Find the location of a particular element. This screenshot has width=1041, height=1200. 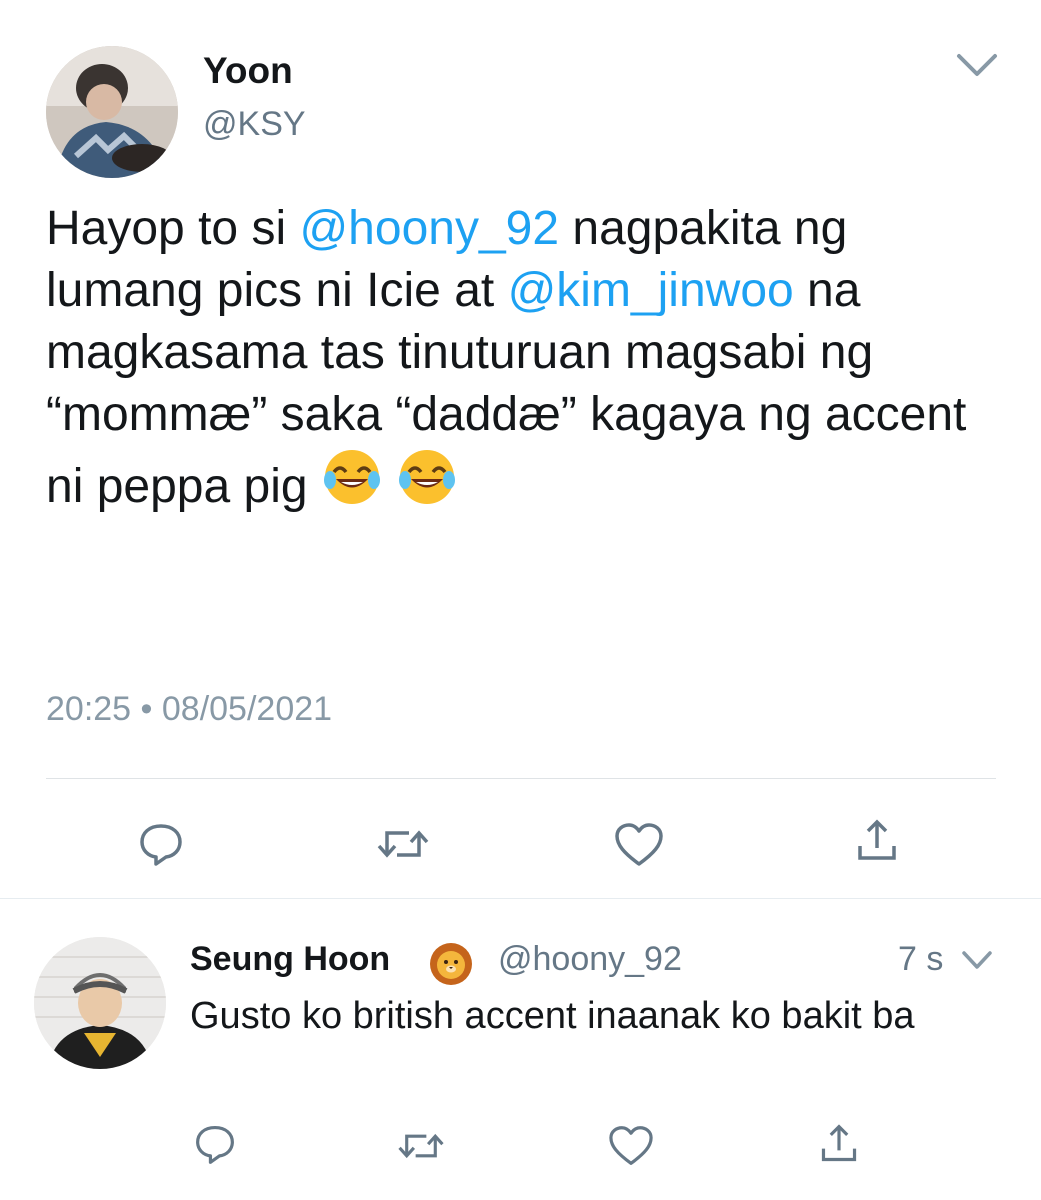

lion-face-emoji-icon is located at coordinates (451, 966).